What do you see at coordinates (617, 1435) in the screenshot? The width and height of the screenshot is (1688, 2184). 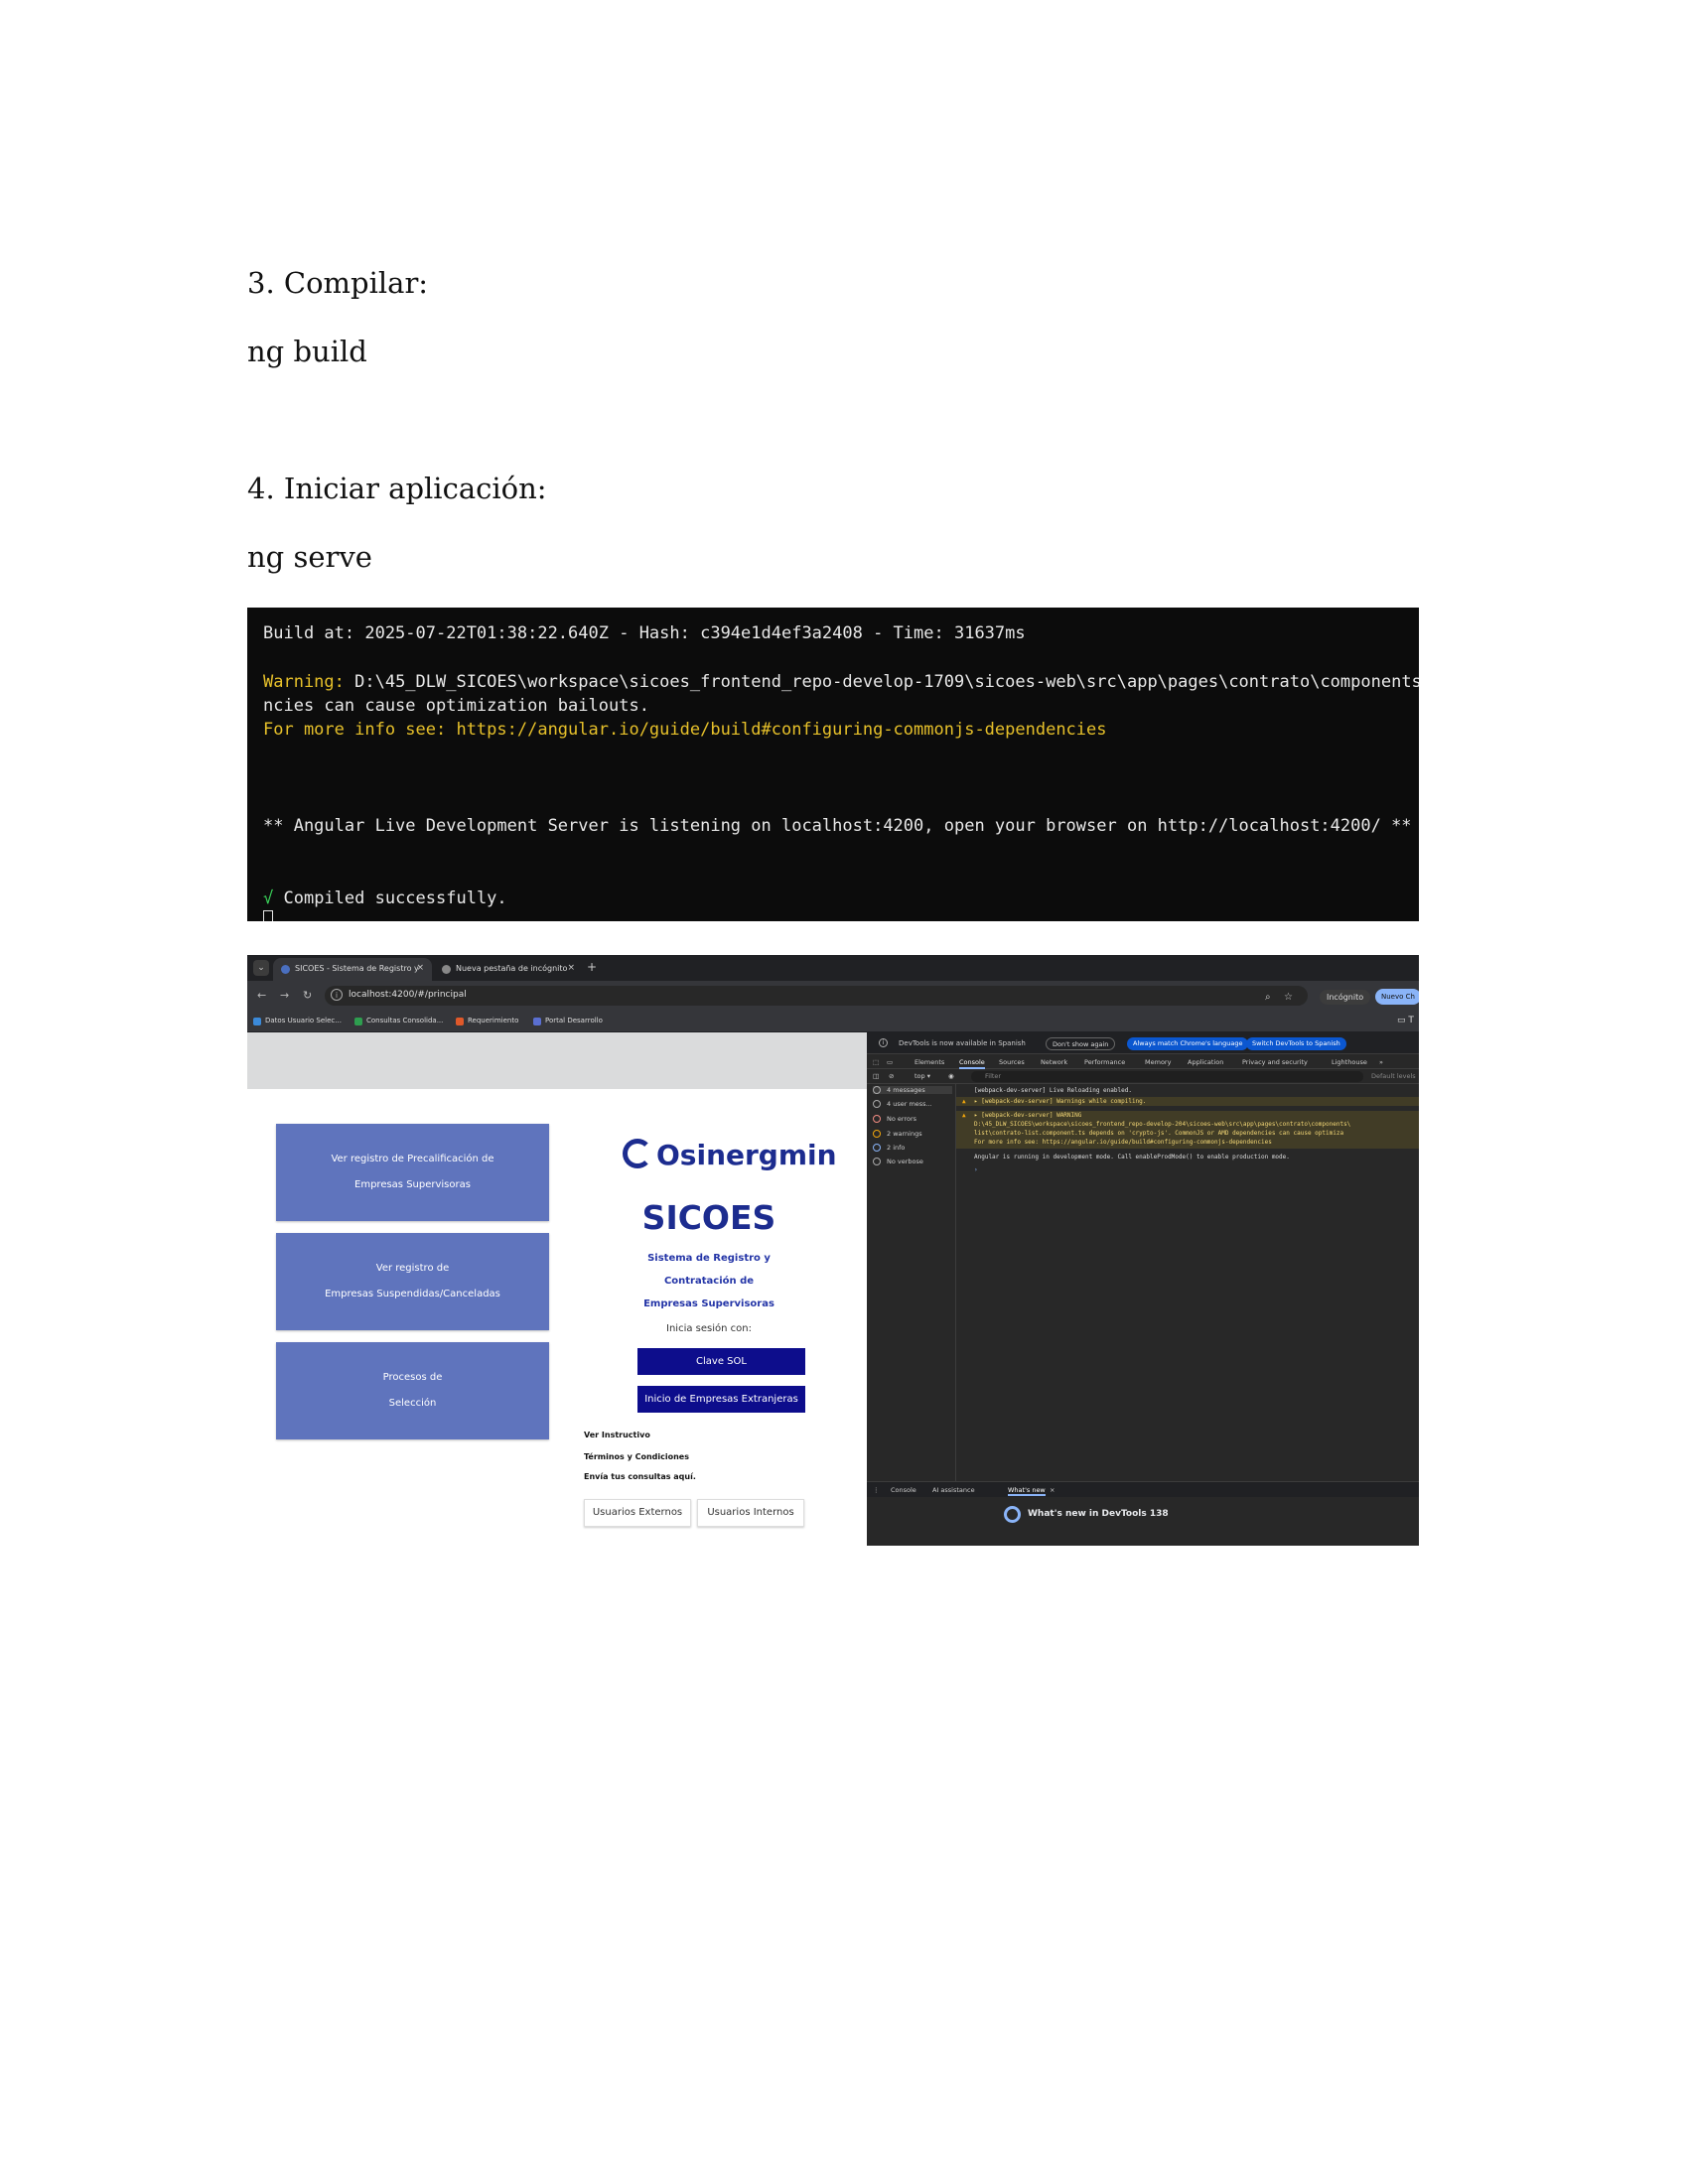 I see `instructivo-link: Ver Instructivo` at bounding box center [617, 1435].